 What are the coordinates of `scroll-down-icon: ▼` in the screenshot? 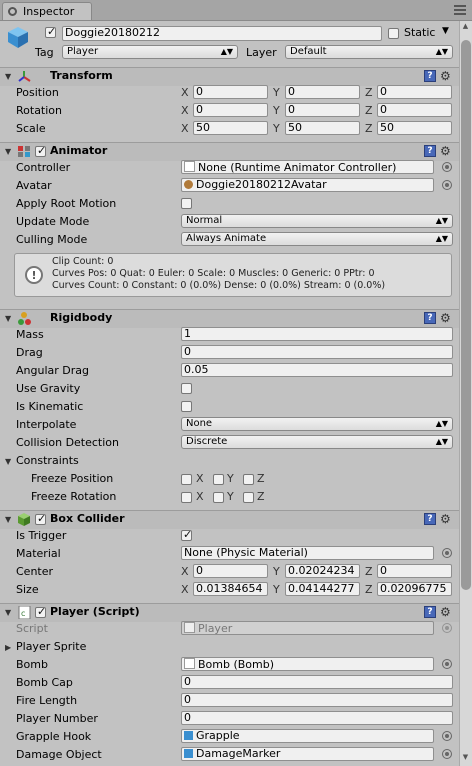 It's located at (465, 759).